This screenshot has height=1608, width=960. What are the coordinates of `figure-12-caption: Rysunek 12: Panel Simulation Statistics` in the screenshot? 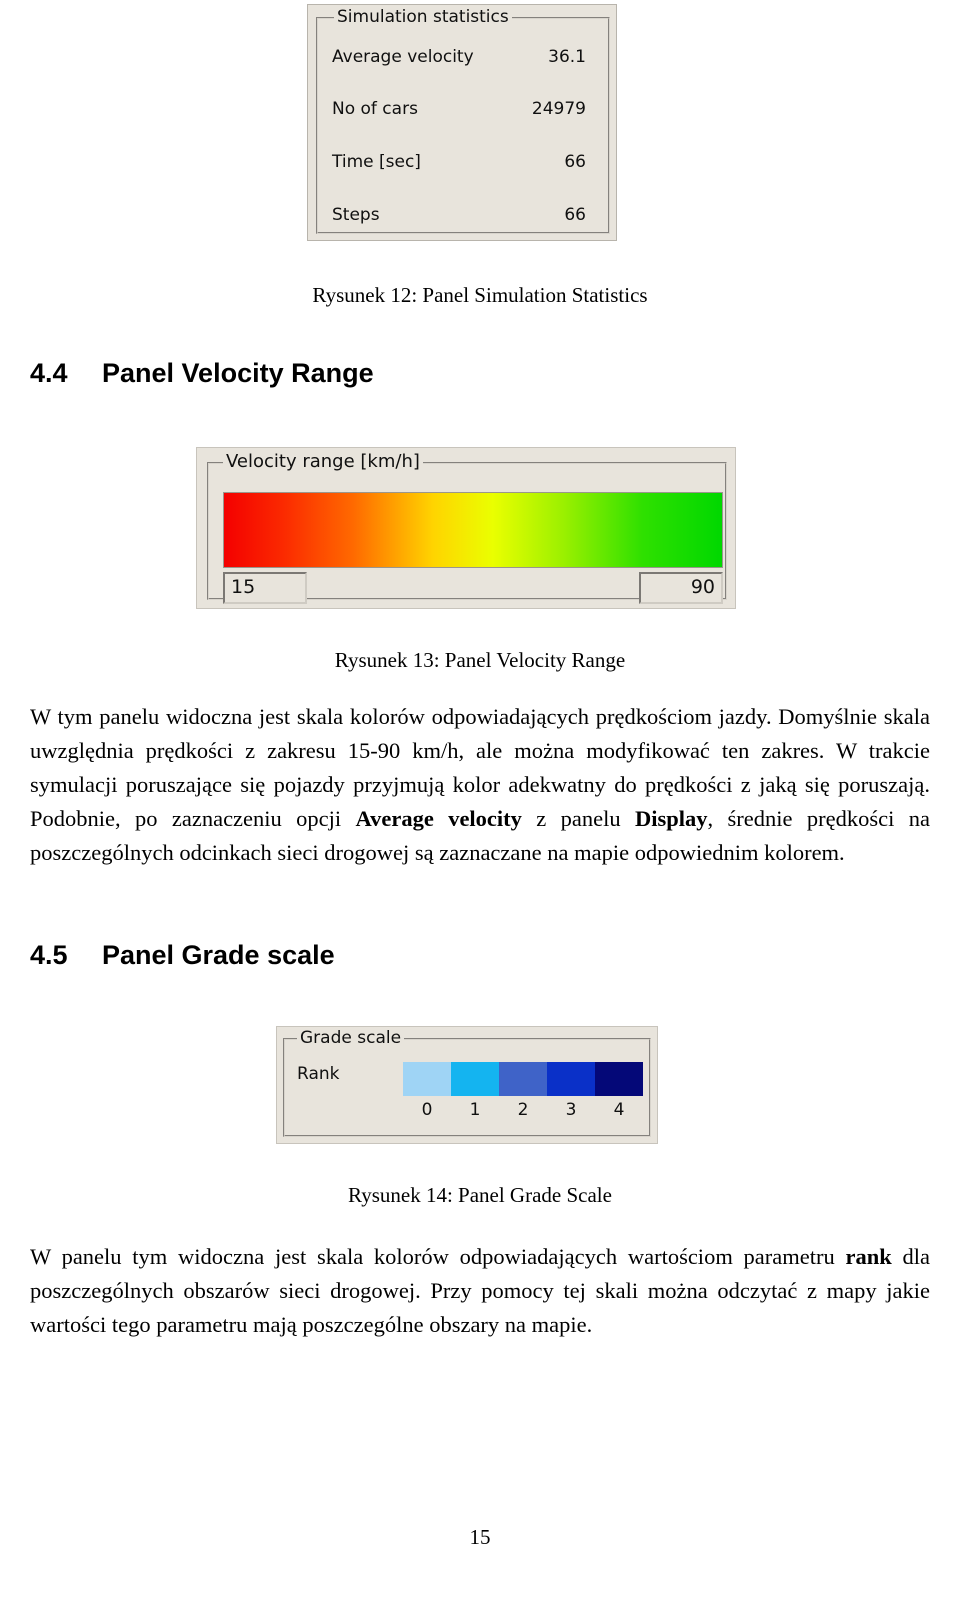 It's located at (480, 295).